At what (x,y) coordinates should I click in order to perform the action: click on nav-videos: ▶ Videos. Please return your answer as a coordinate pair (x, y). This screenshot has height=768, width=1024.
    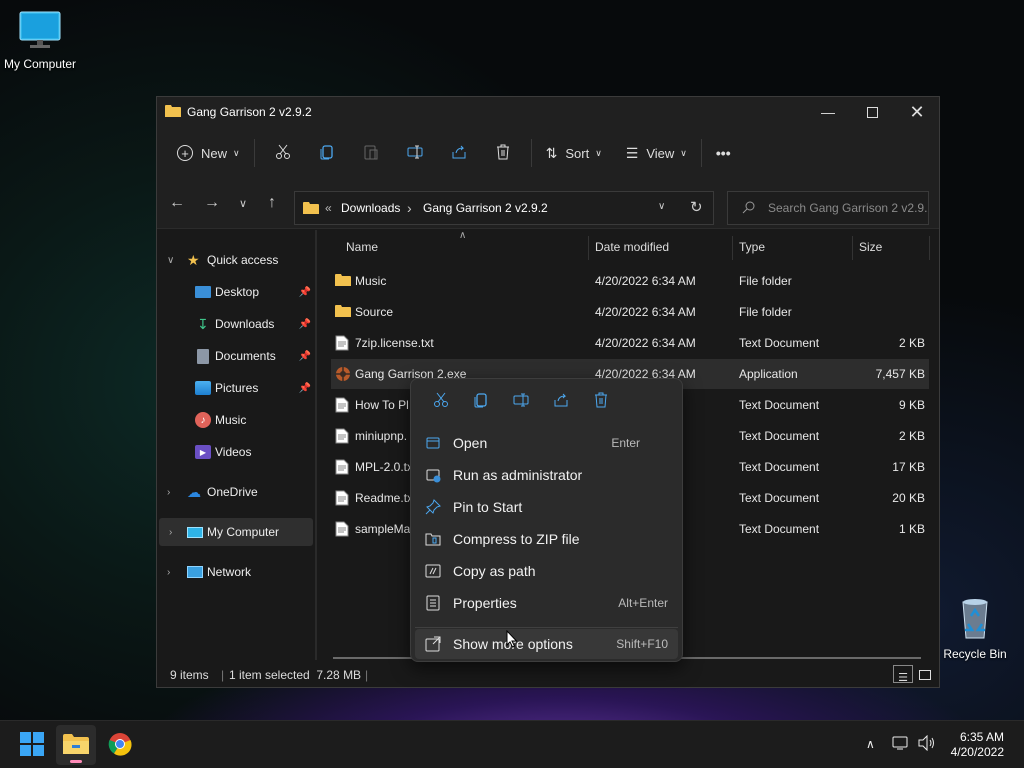
    Looking at the image, I should click on (236, 452).